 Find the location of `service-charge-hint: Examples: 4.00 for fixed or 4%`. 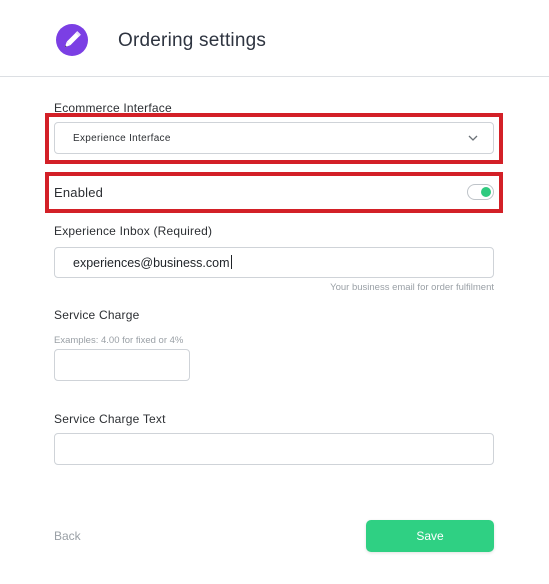

service-charge-hint: Examples: 4.00 for fixed or 4% is located at coordinates (119, 340).